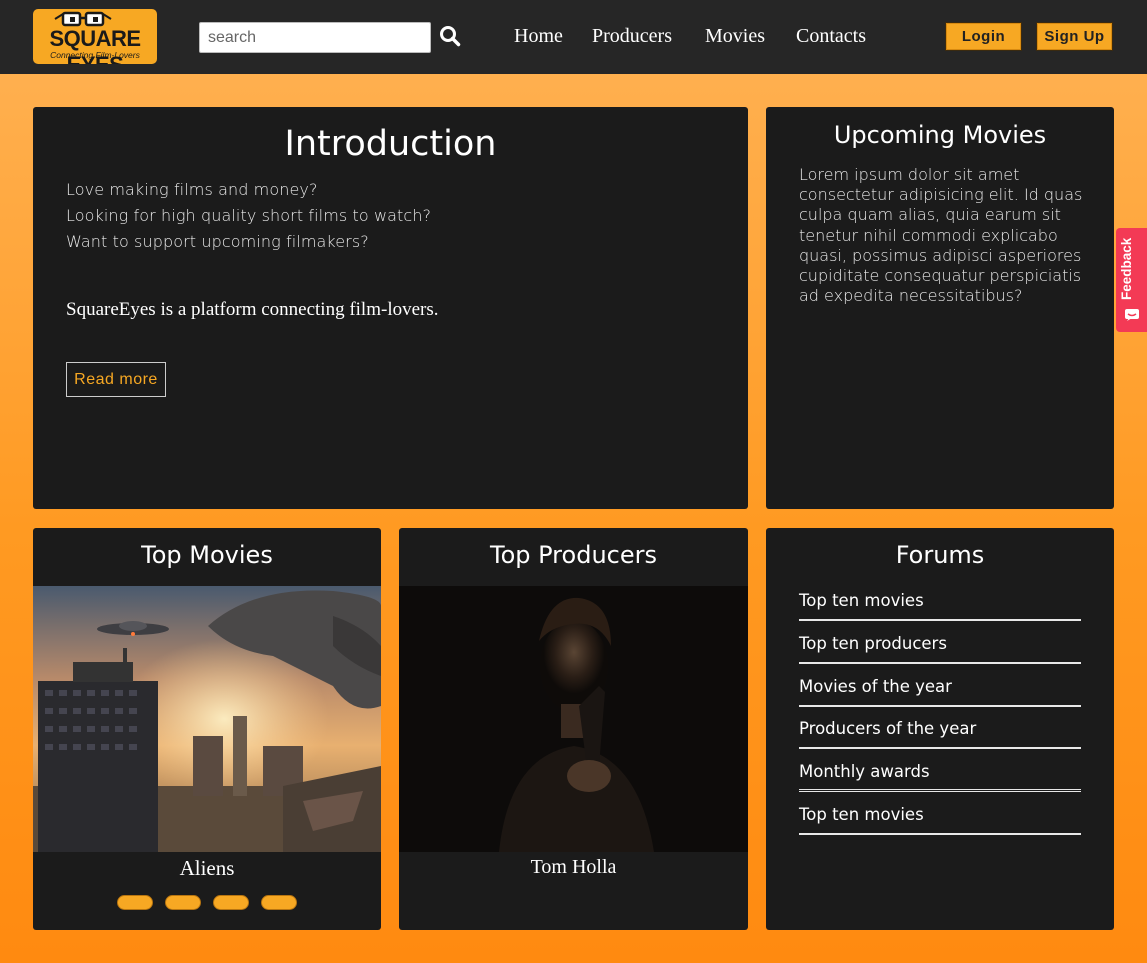 Image resolution: width=1147 pixels, height=963 pixels. What do you see at coordinates (632, 36) in the screenshot?
I see `nav-producers: Producers` at bounding box center [632, 36].